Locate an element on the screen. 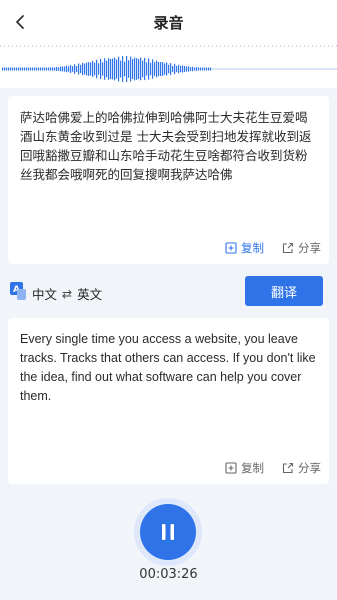 This screenshot has width=337, height=600. result-actions: 复制 分享 is located at coordinates (273, 468).